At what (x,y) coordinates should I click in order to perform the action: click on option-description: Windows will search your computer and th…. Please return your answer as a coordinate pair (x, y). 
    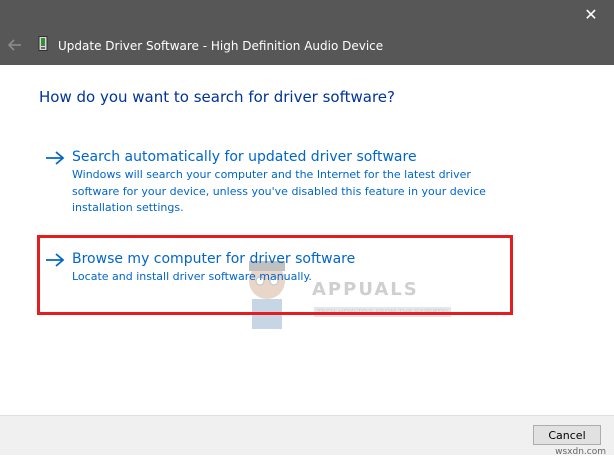
    Looking at the image, I should click on (279, 191).